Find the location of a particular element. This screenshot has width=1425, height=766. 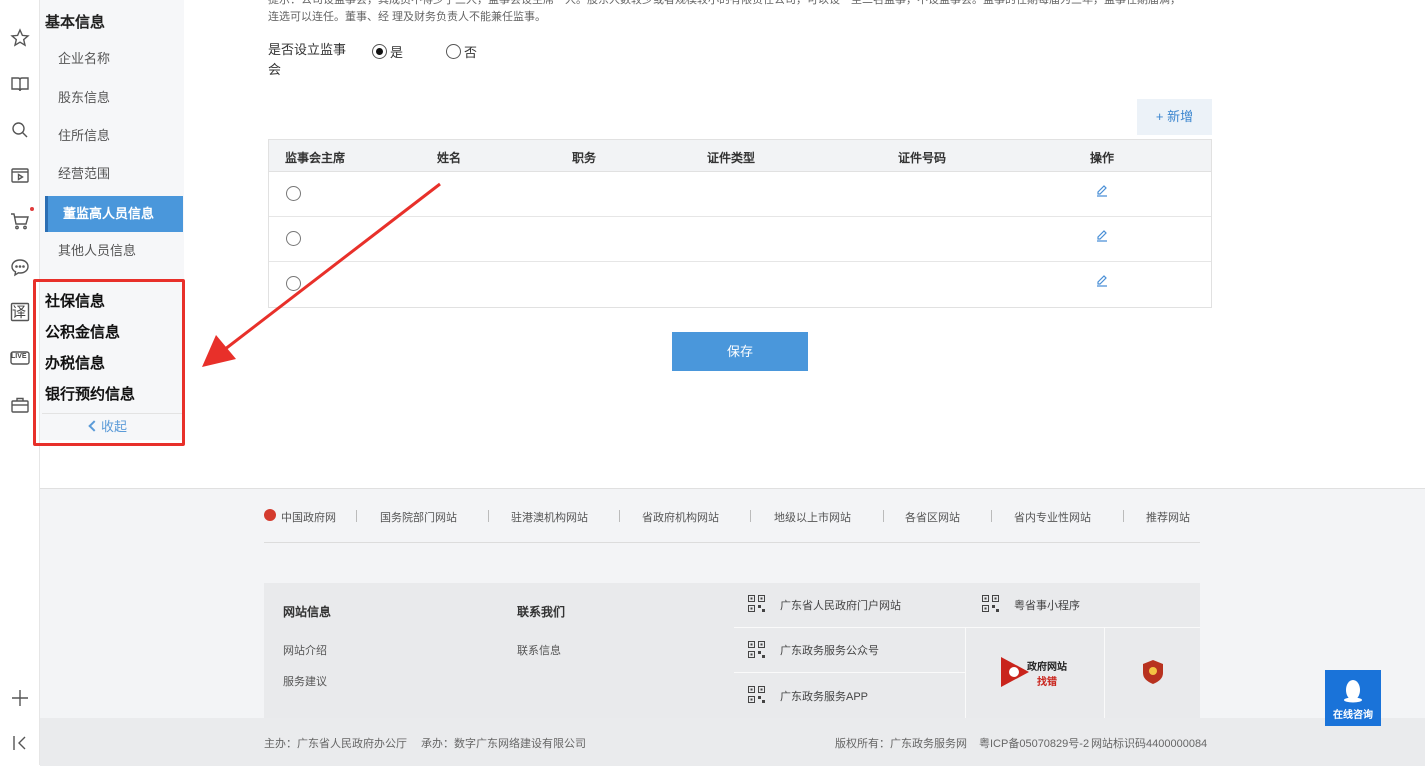

highlight-box is located at coordinates (109, 362).